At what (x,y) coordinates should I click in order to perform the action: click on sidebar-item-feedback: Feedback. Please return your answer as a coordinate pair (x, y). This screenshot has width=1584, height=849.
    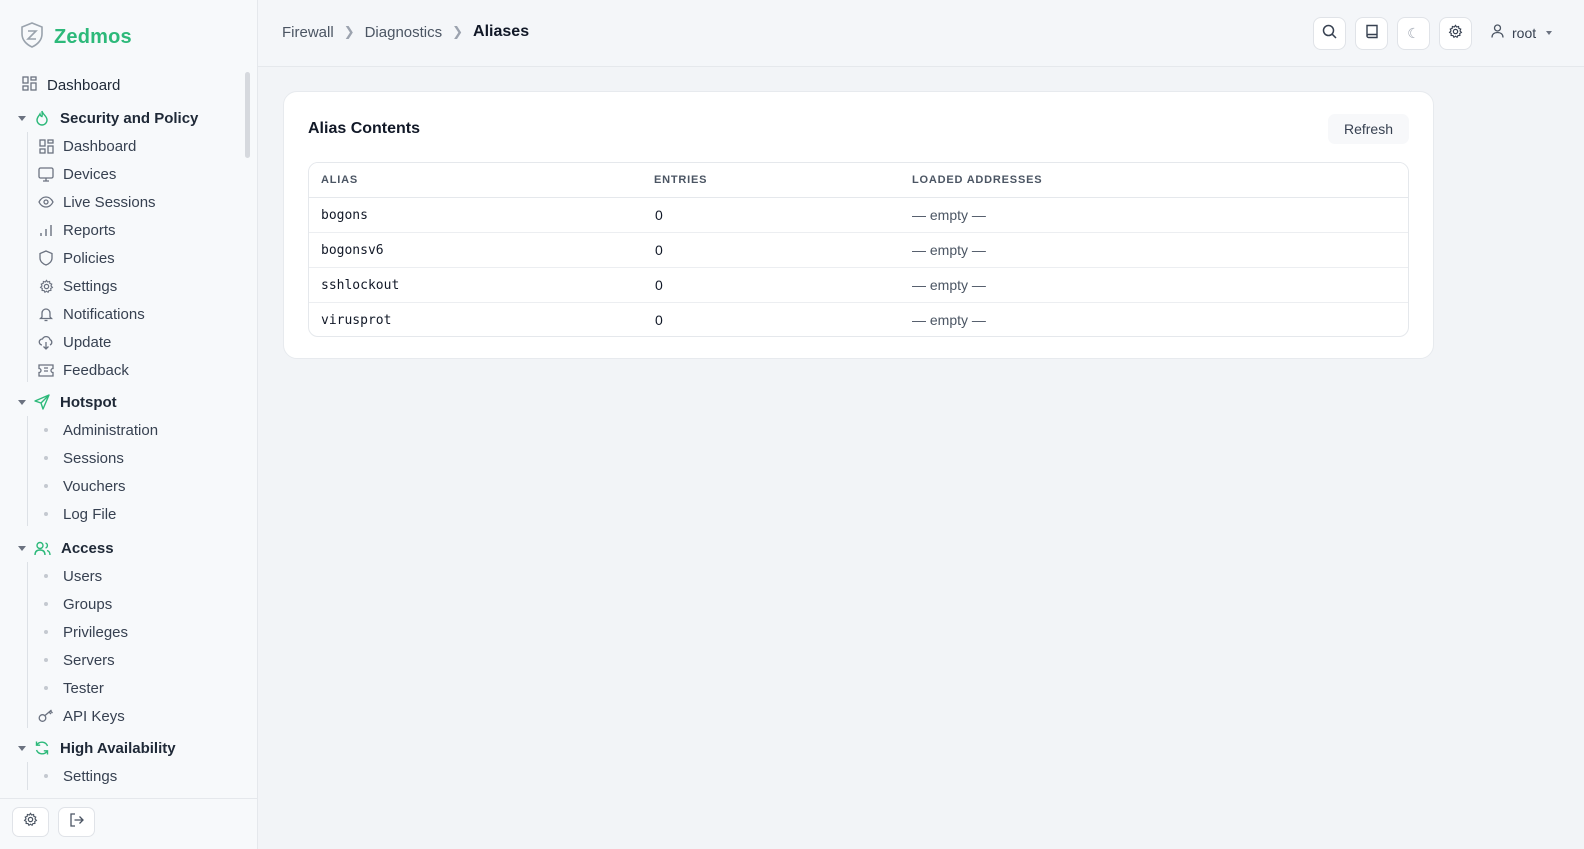
    Looking at the image, I should click on (83, 370).